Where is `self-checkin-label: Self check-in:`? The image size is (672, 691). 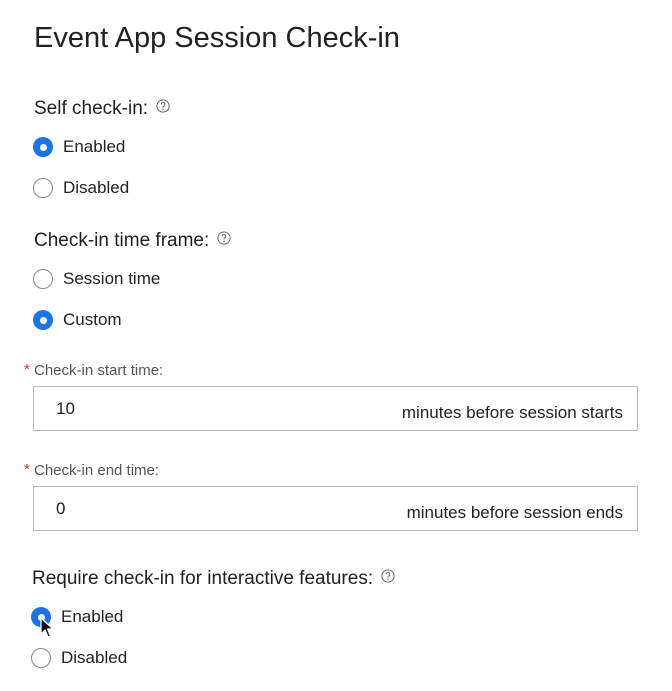
self-checkin-label: Self check-in: is located at coordinates (91, 108).